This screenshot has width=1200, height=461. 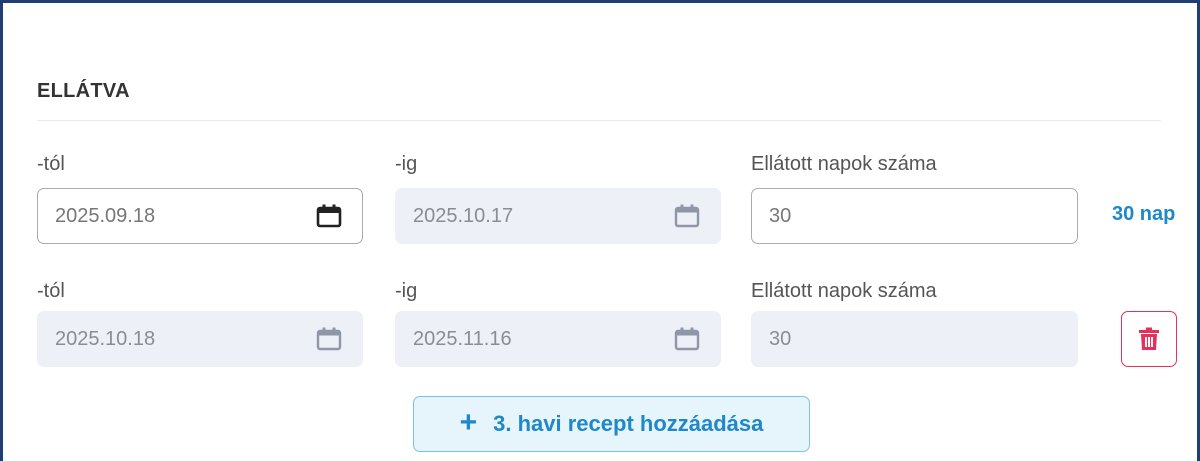 I want to click on section-title: ELLÁTVA, so click(x=83, y=91).